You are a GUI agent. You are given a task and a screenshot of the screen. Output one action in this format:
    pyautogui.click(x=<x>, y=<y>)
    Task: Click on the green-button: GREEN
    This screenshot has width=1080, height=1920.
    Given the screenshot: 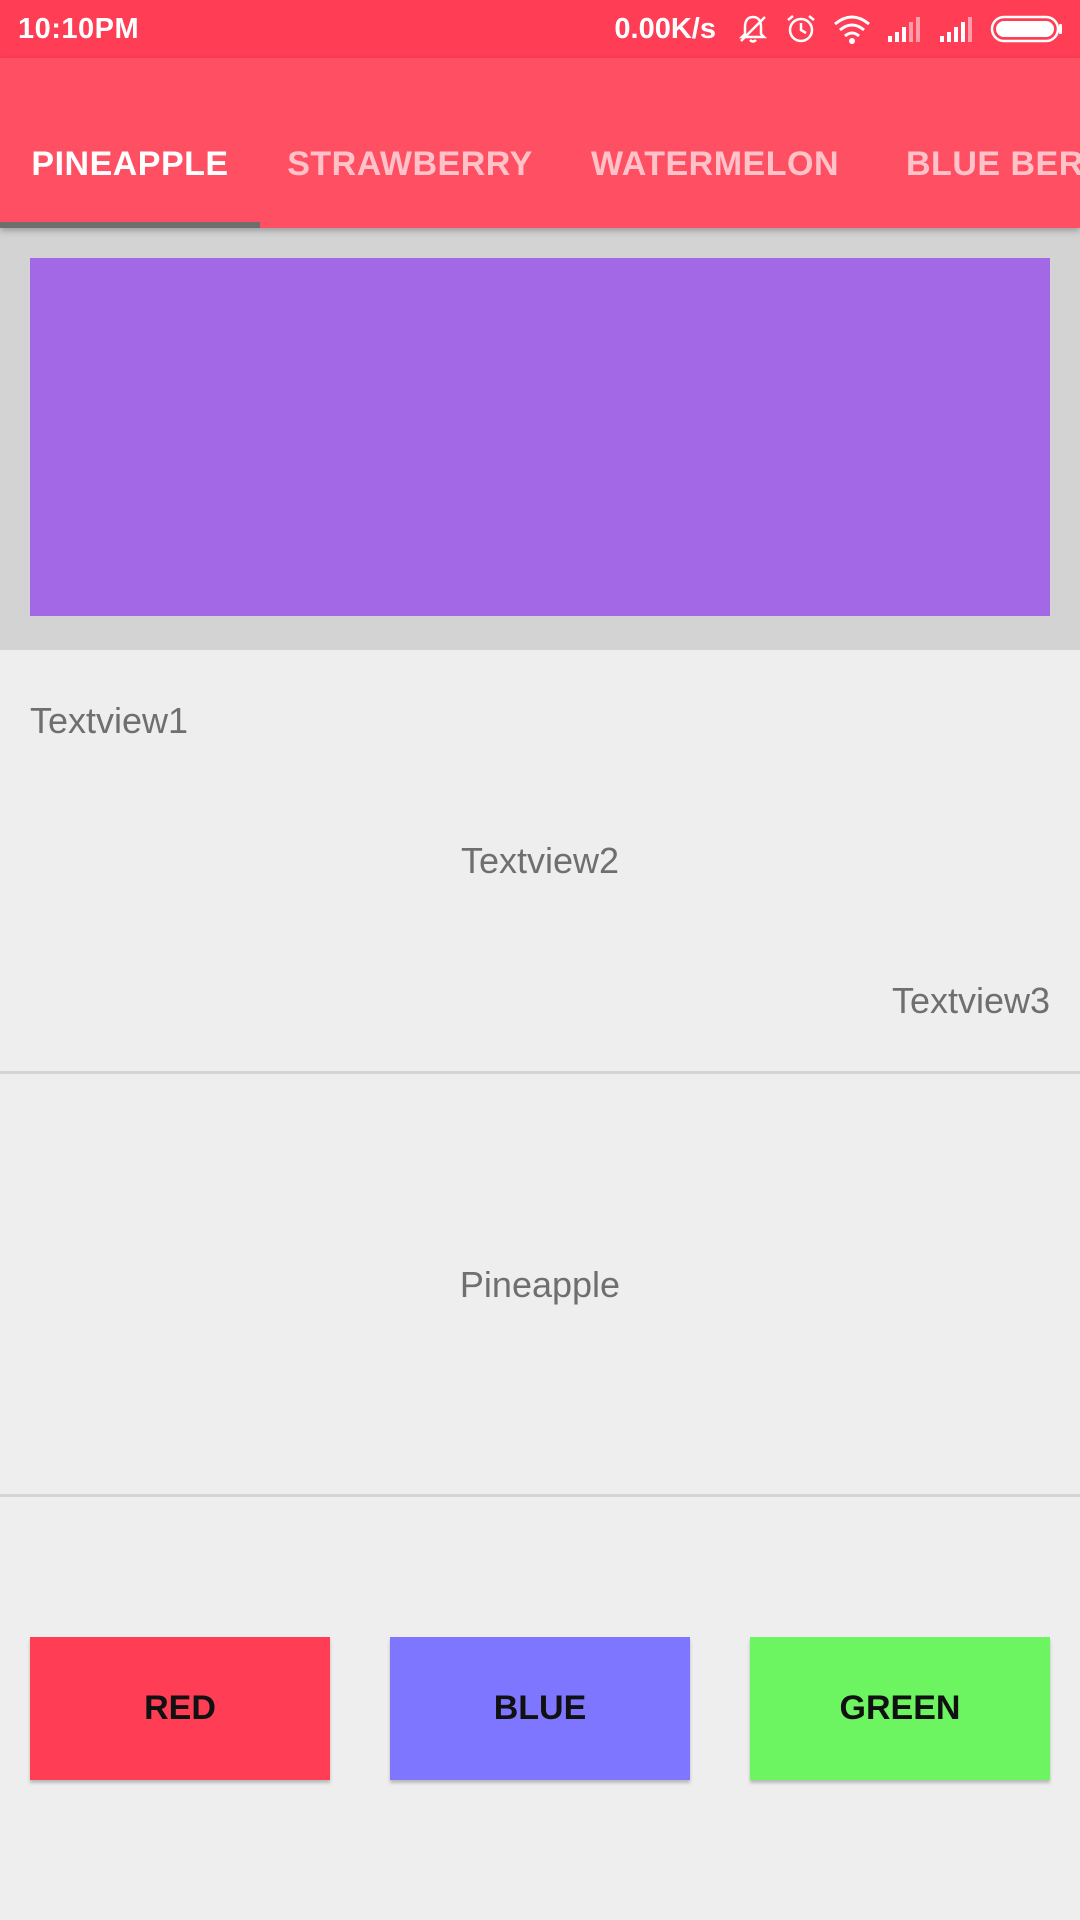 What is the action you would take?
    pyautogui.click(x=900, y=1708)
    